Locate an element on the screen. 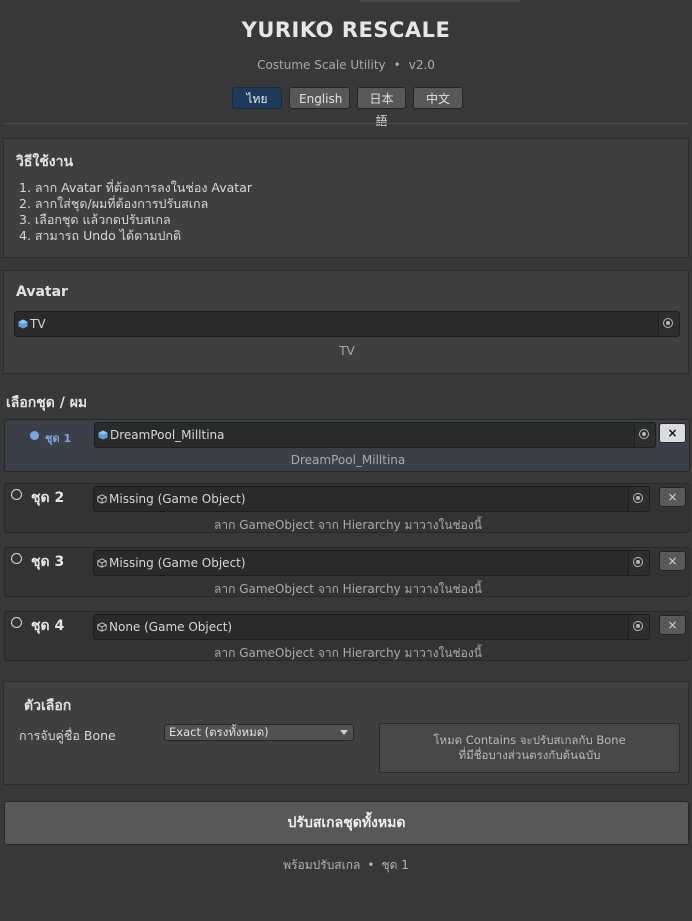 The width and height of the screenshot is (692, 921). bone-match-dropdown: Exact (ตรงทั้งหมด) is located at coordinates (259, 732).